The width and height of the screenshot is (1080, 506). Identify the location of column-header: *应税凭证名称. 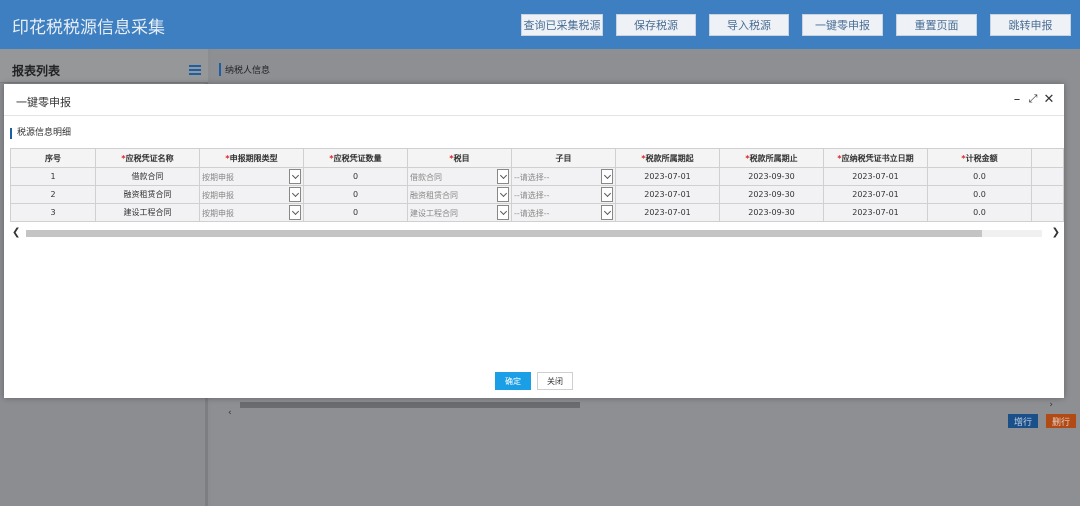
(147, 158).